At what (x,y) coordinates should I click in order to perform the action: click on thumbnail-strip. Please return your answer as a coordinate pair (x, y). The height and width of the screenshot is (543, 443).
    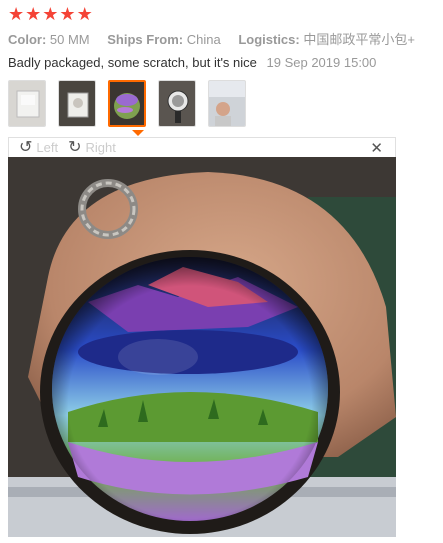
    Looking at the image, I should click on (127, 103).